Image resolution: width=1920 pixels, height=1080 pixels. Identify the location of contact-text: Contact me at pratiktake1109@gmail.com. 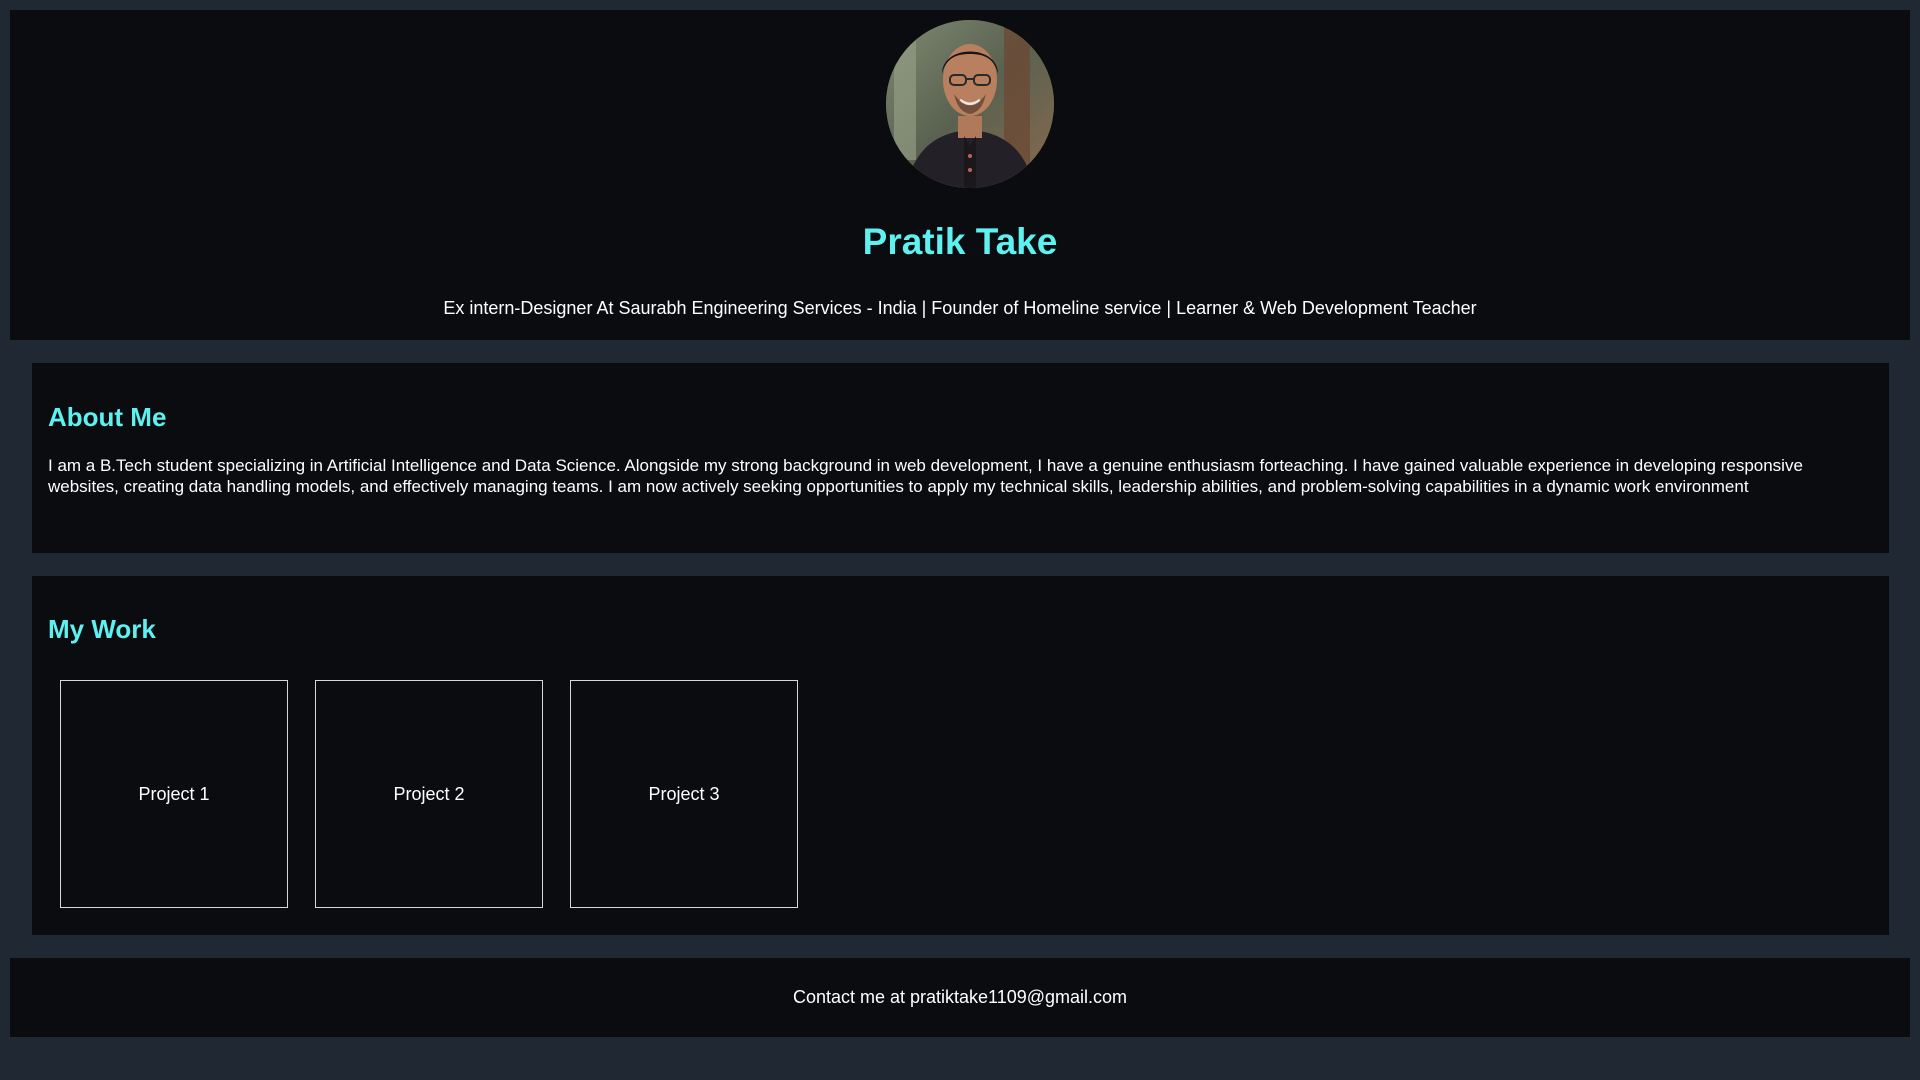
(960, 997).